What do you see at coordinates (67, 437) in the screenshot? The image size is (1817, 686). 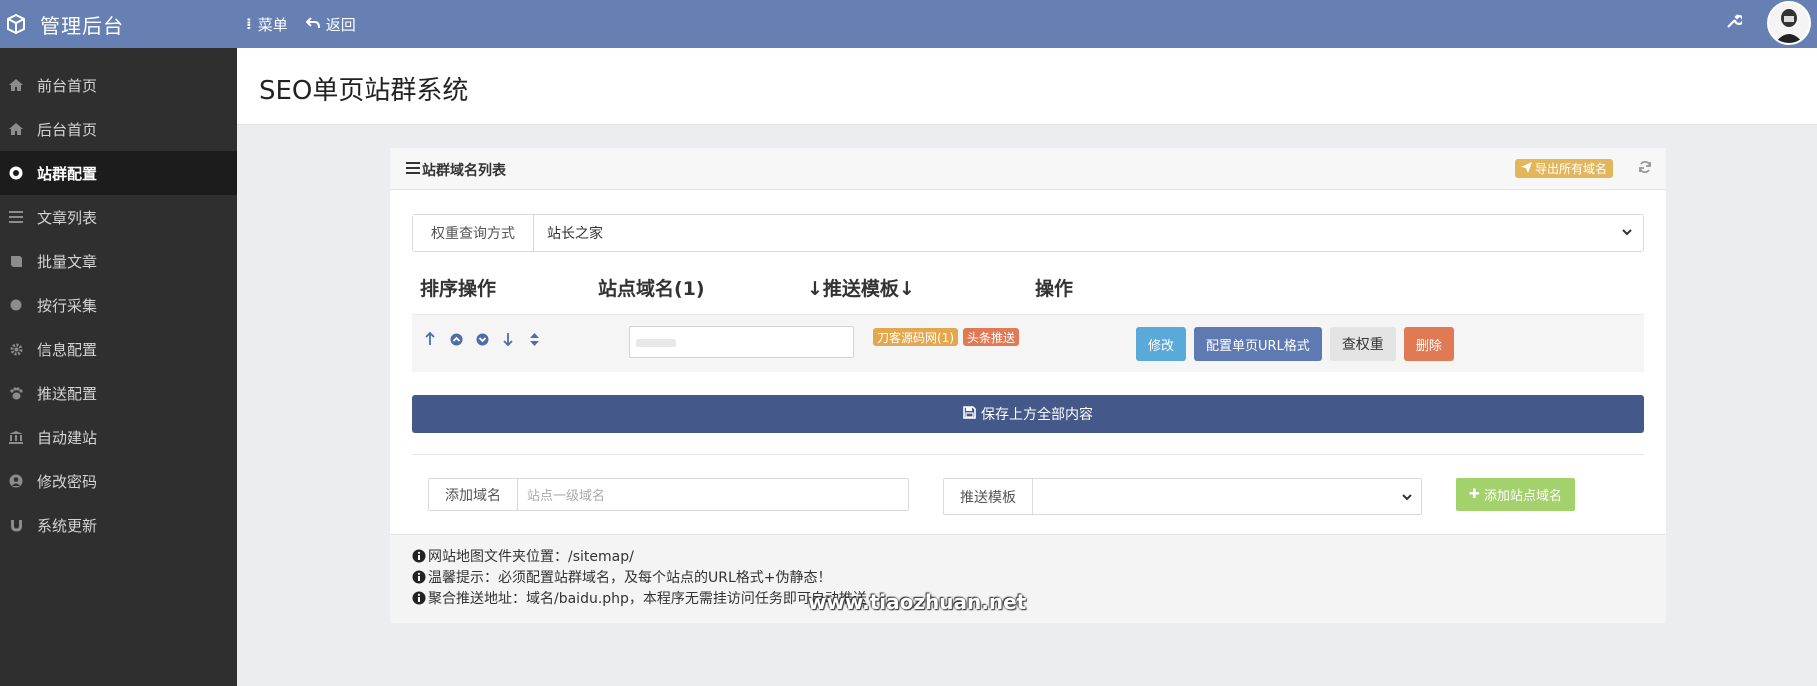 I see `sidebar-item-label: 自动建站` at bounding box center [67, 437].